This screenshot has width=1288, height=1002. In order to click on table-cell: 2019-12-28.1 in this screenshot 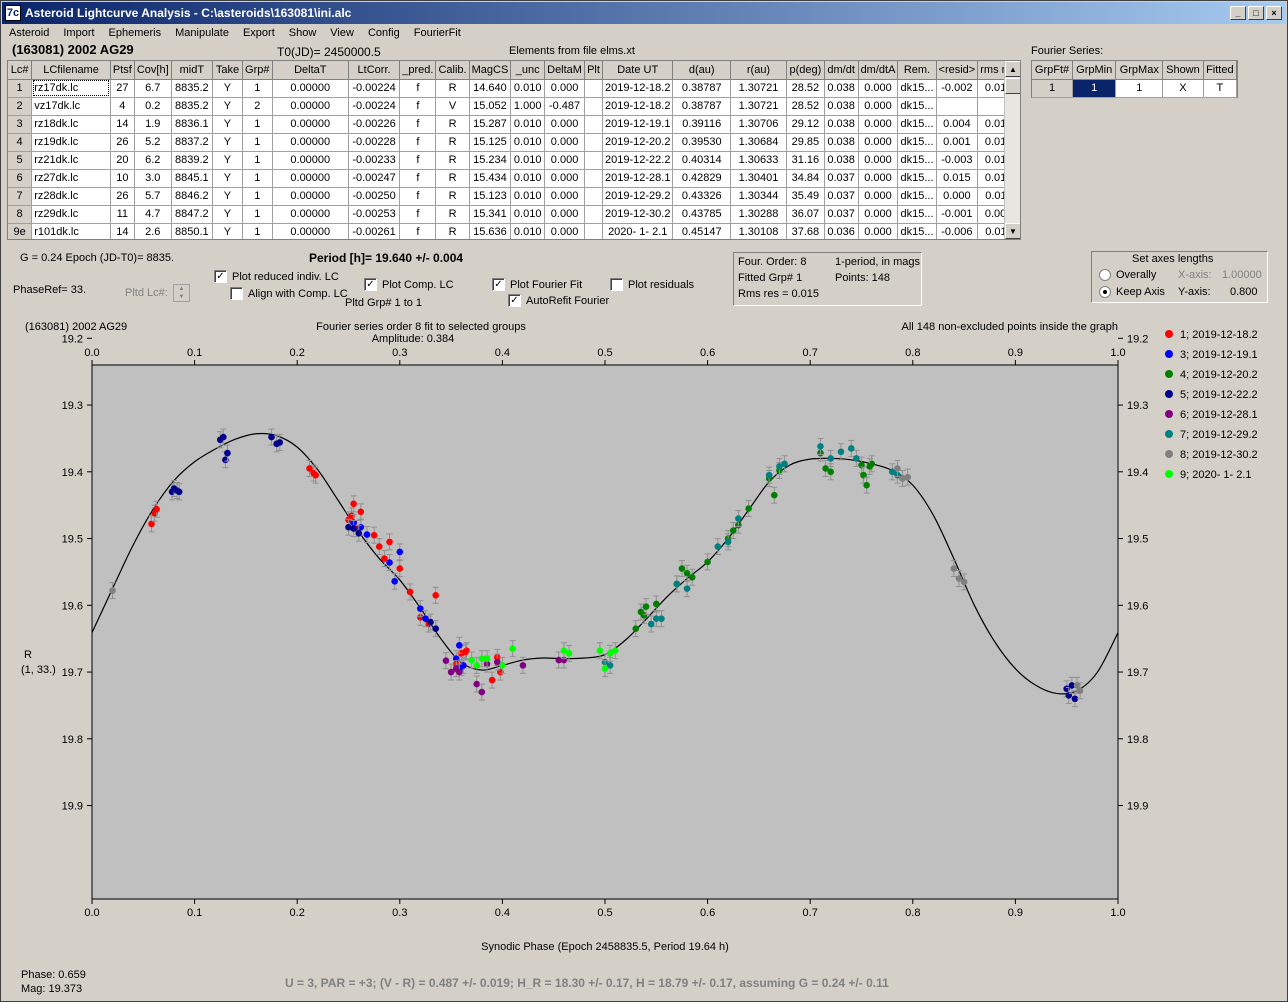, I will do `click(638, 178)`.